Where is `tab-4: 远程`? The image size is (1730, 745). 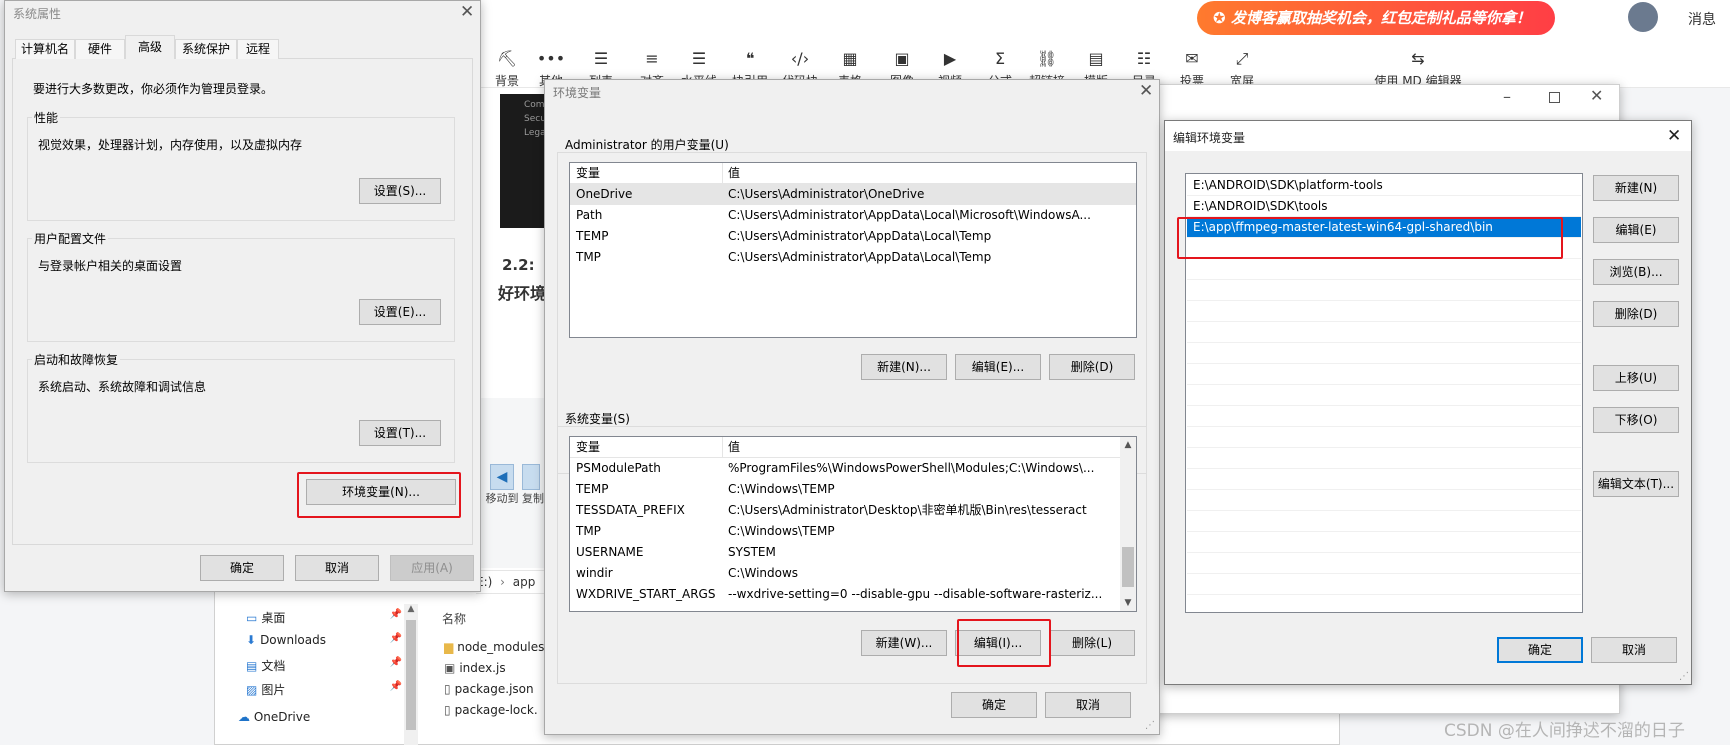 tab-4: 远程 is located at coordinates (258, 49).